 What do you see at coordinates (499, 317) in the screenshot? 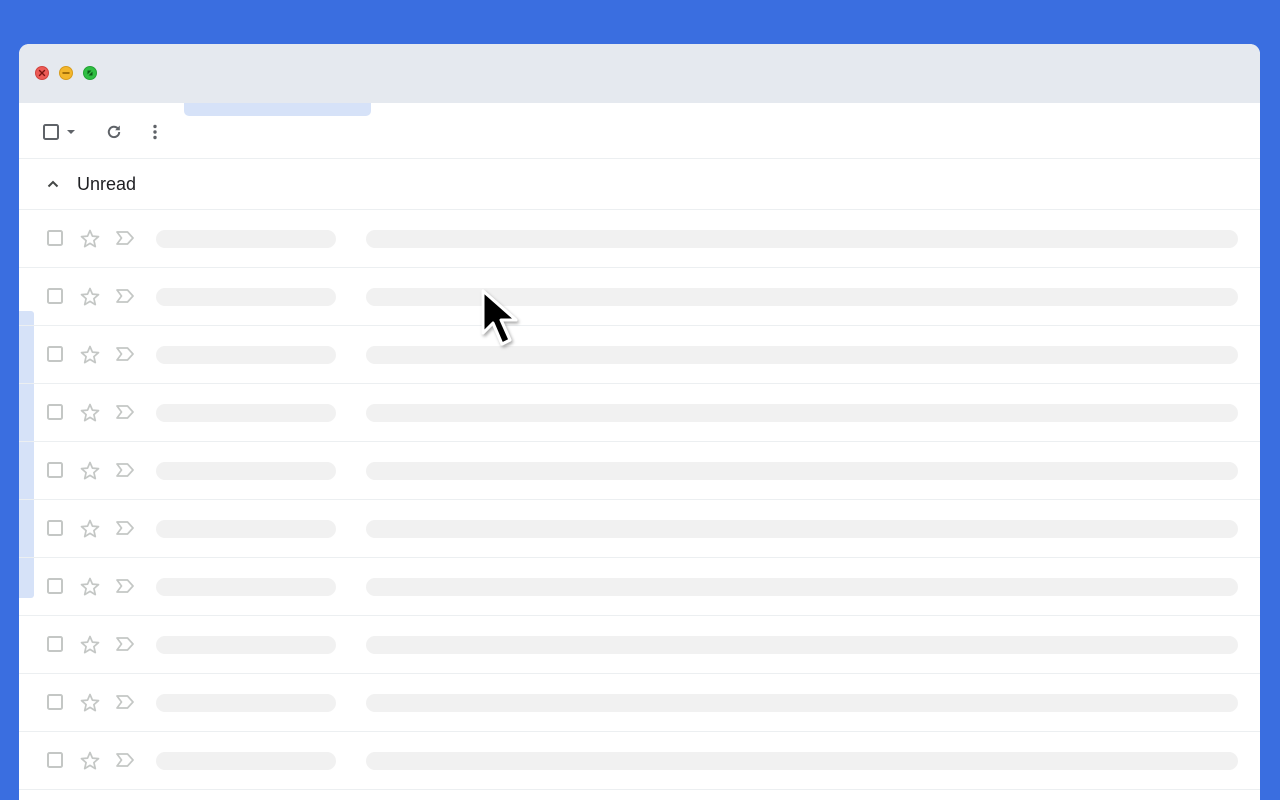
I see `arrow-cursor-icon` at bounding box center [499, 317].